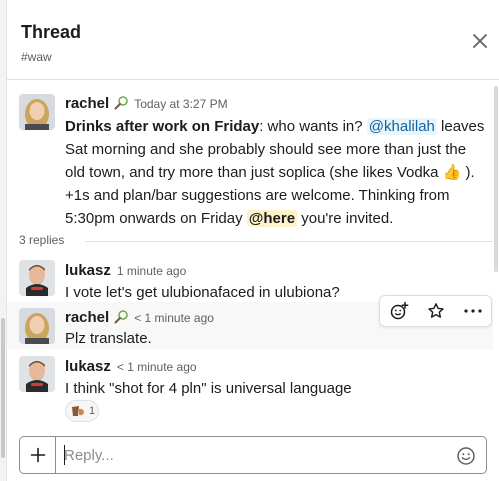  I want to click on divider-line, so click(289, 241).